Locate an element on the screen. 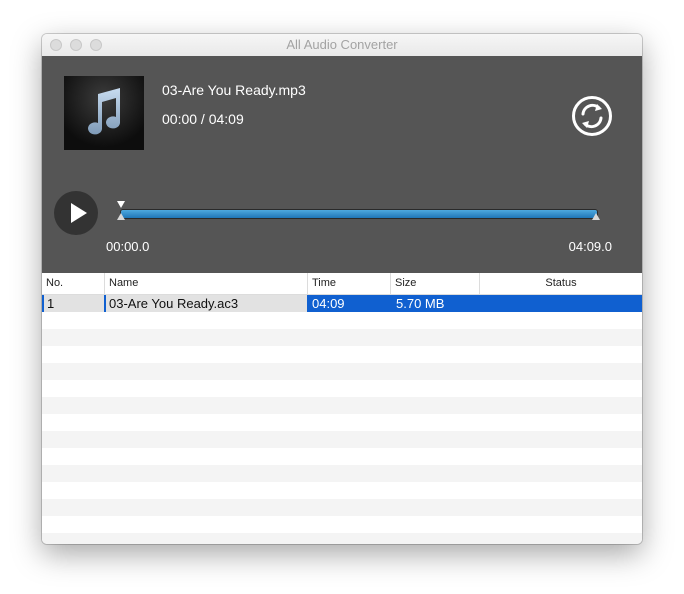 Image resolution: width=684 pixels, height=594 pixels. playback-time: 00:00 / 04:09 is located at coordinates (203, 119).